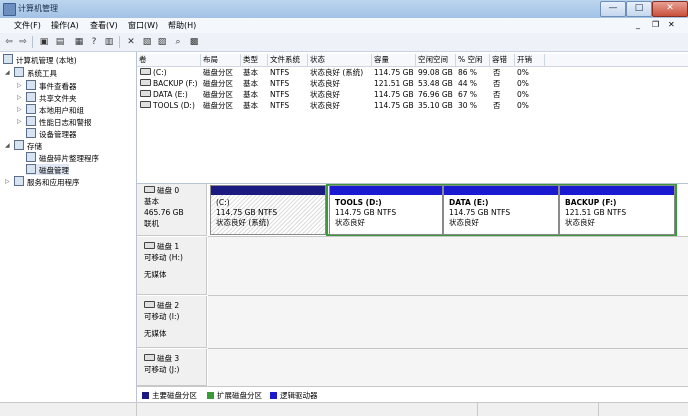 This screenshot has height=416, width=688. I want to click on disk-2-label: 磁盘 2 可移动 (I:) 无媒体, so click(172, 322).